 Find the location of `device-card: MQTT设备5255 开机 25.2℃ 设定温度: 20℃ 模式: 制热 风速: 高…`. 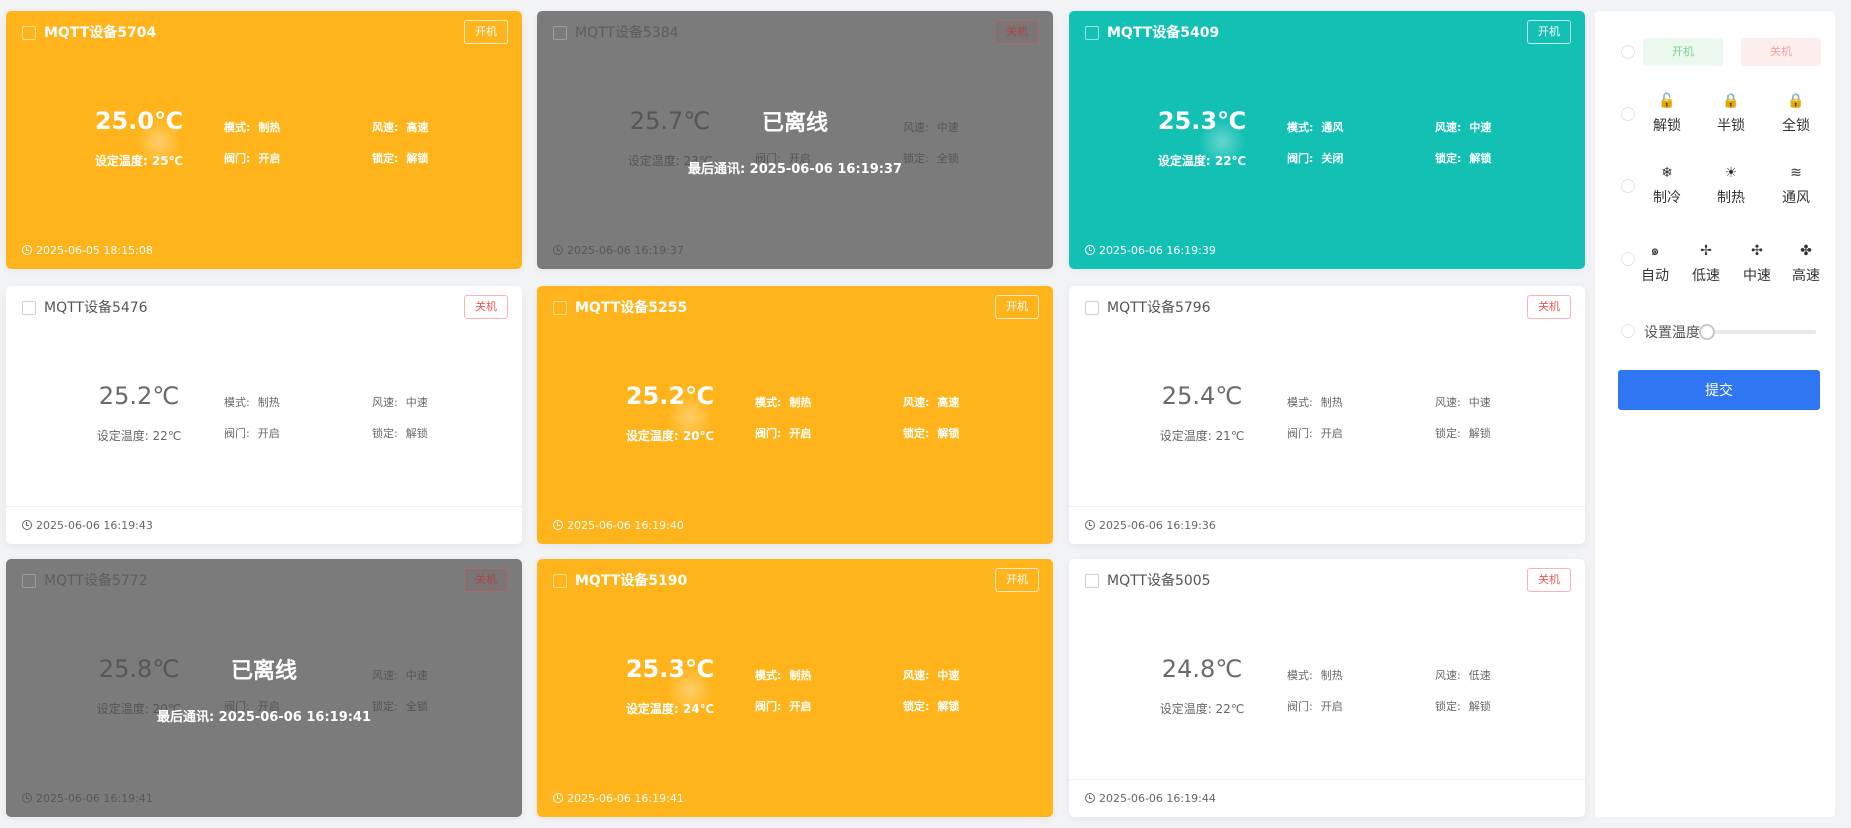

device-card: MQTT设备5255 开机 25.2℃ 设定温度: 20℃ 模式: 制热 风速: 高… is located at coordinates (795, 415).